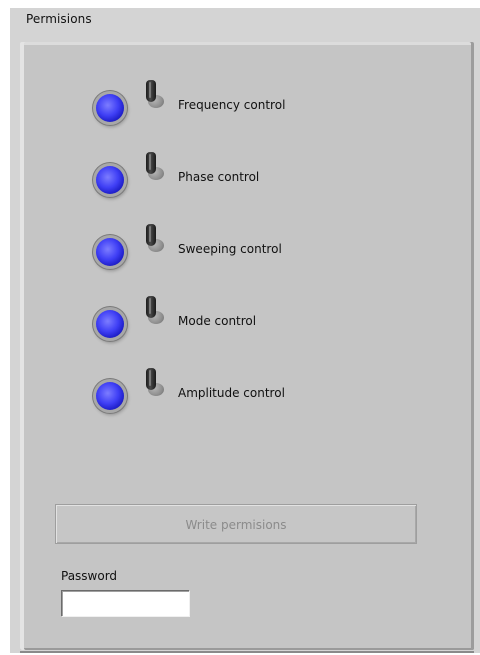 Image resolution: width=480 pixels, height=655 pixels. What do you see at coordinates (217, 321) in the screenshot?
I see `permission-label: Mode control` at bounding box center [217, 321].